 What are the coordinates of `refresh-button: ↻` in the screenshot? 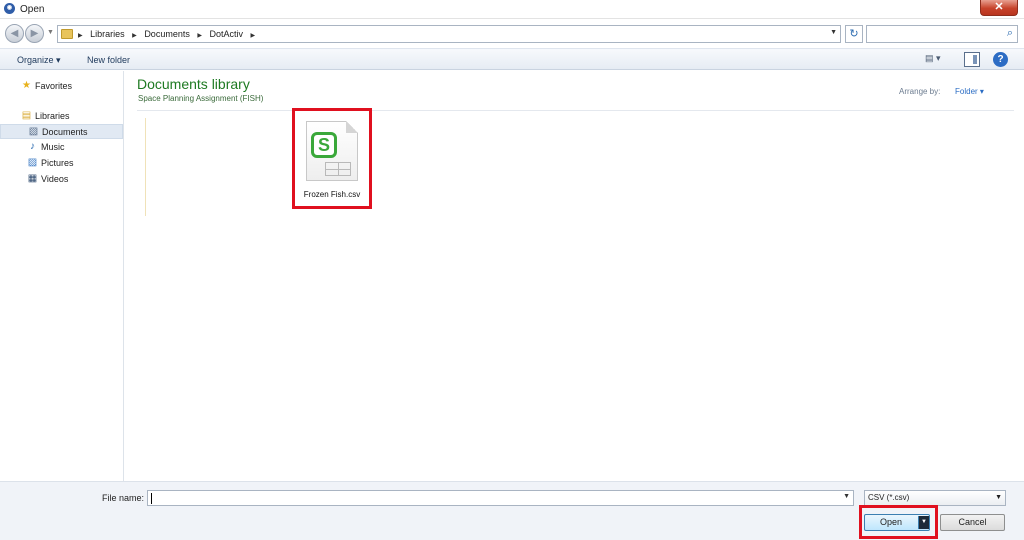 It's located at (854, 34).